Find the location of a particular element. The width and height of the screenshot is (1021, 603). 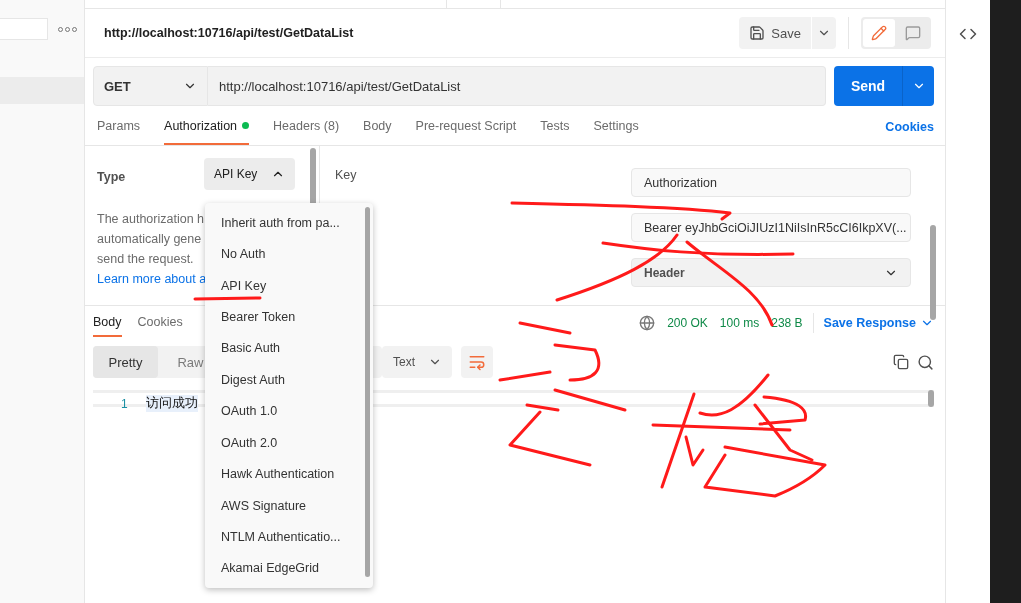

globe-icon is located at coordinates (647, 323).